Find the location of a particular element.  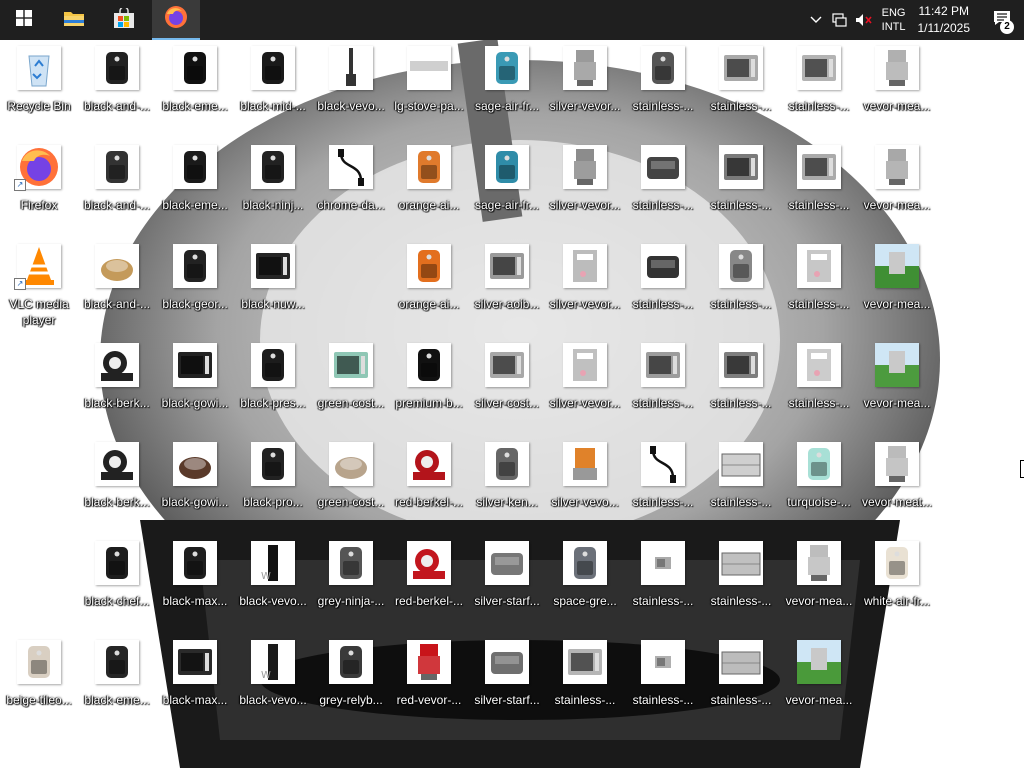

clock: 11:42 PM 1/11/2025 is located at coordinates (946, 20).